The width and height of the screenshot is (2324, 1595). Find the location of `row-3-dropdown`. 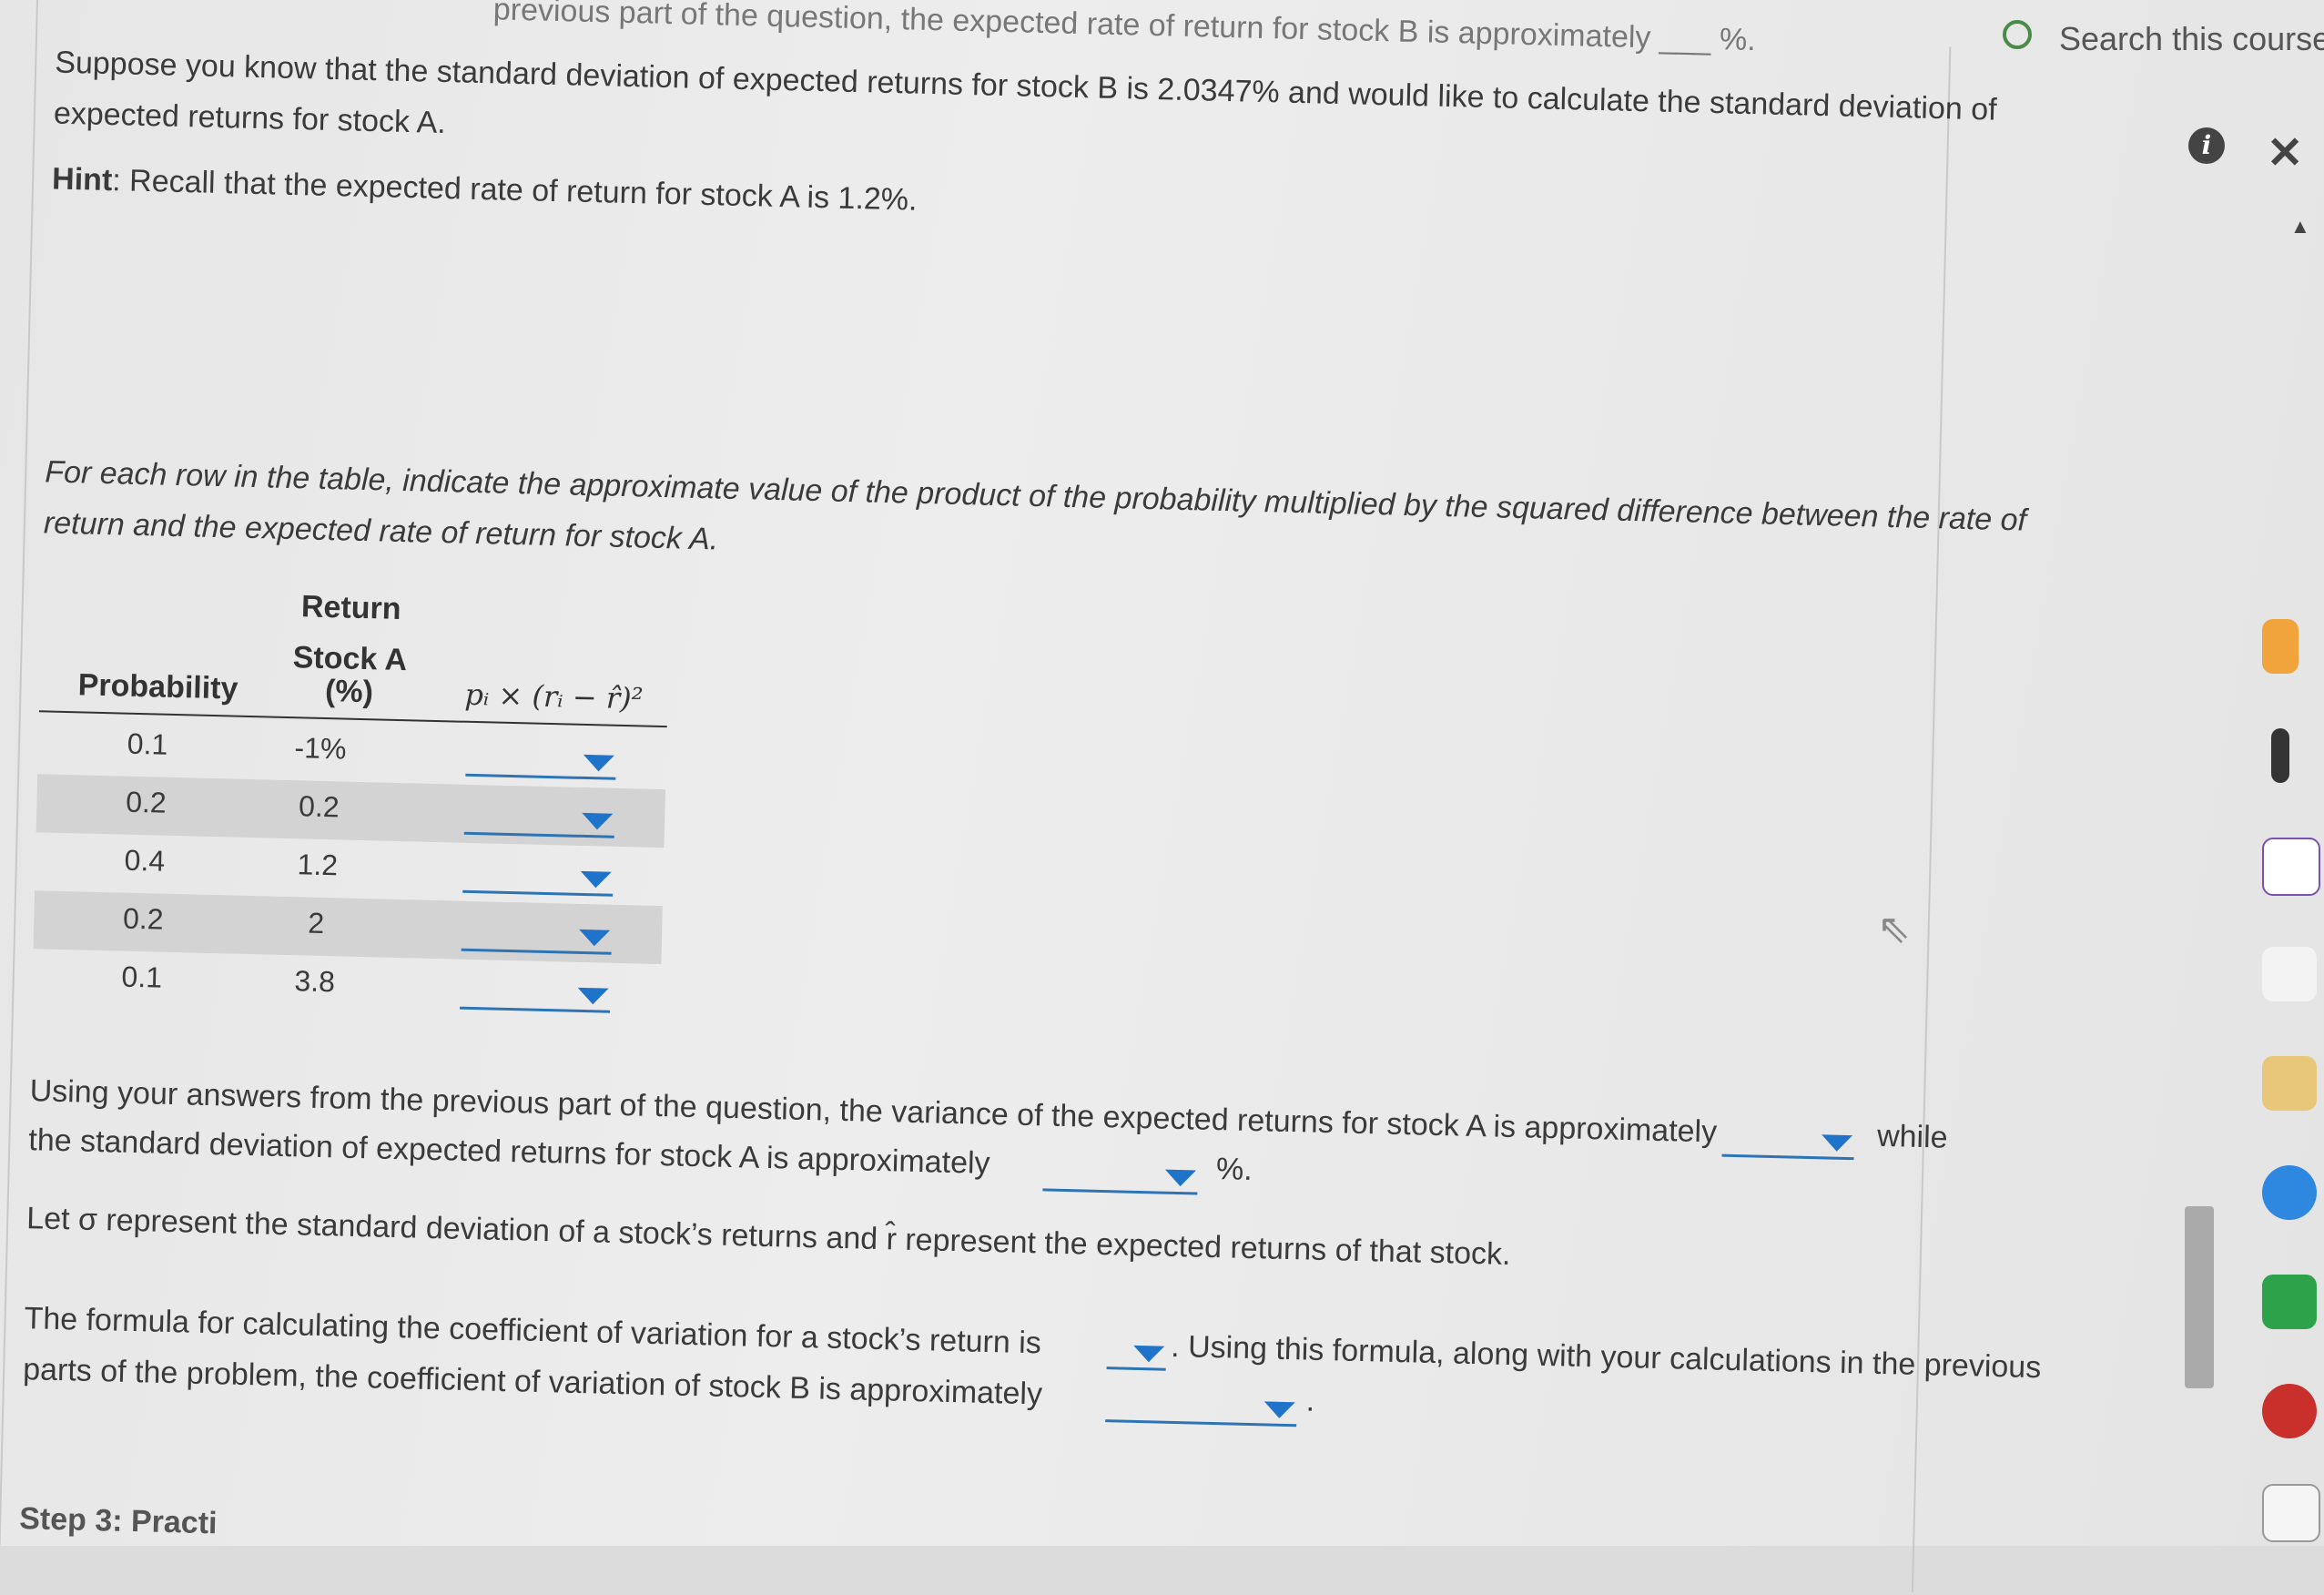

row-3-dropdown is located at coordinates (538, 879).